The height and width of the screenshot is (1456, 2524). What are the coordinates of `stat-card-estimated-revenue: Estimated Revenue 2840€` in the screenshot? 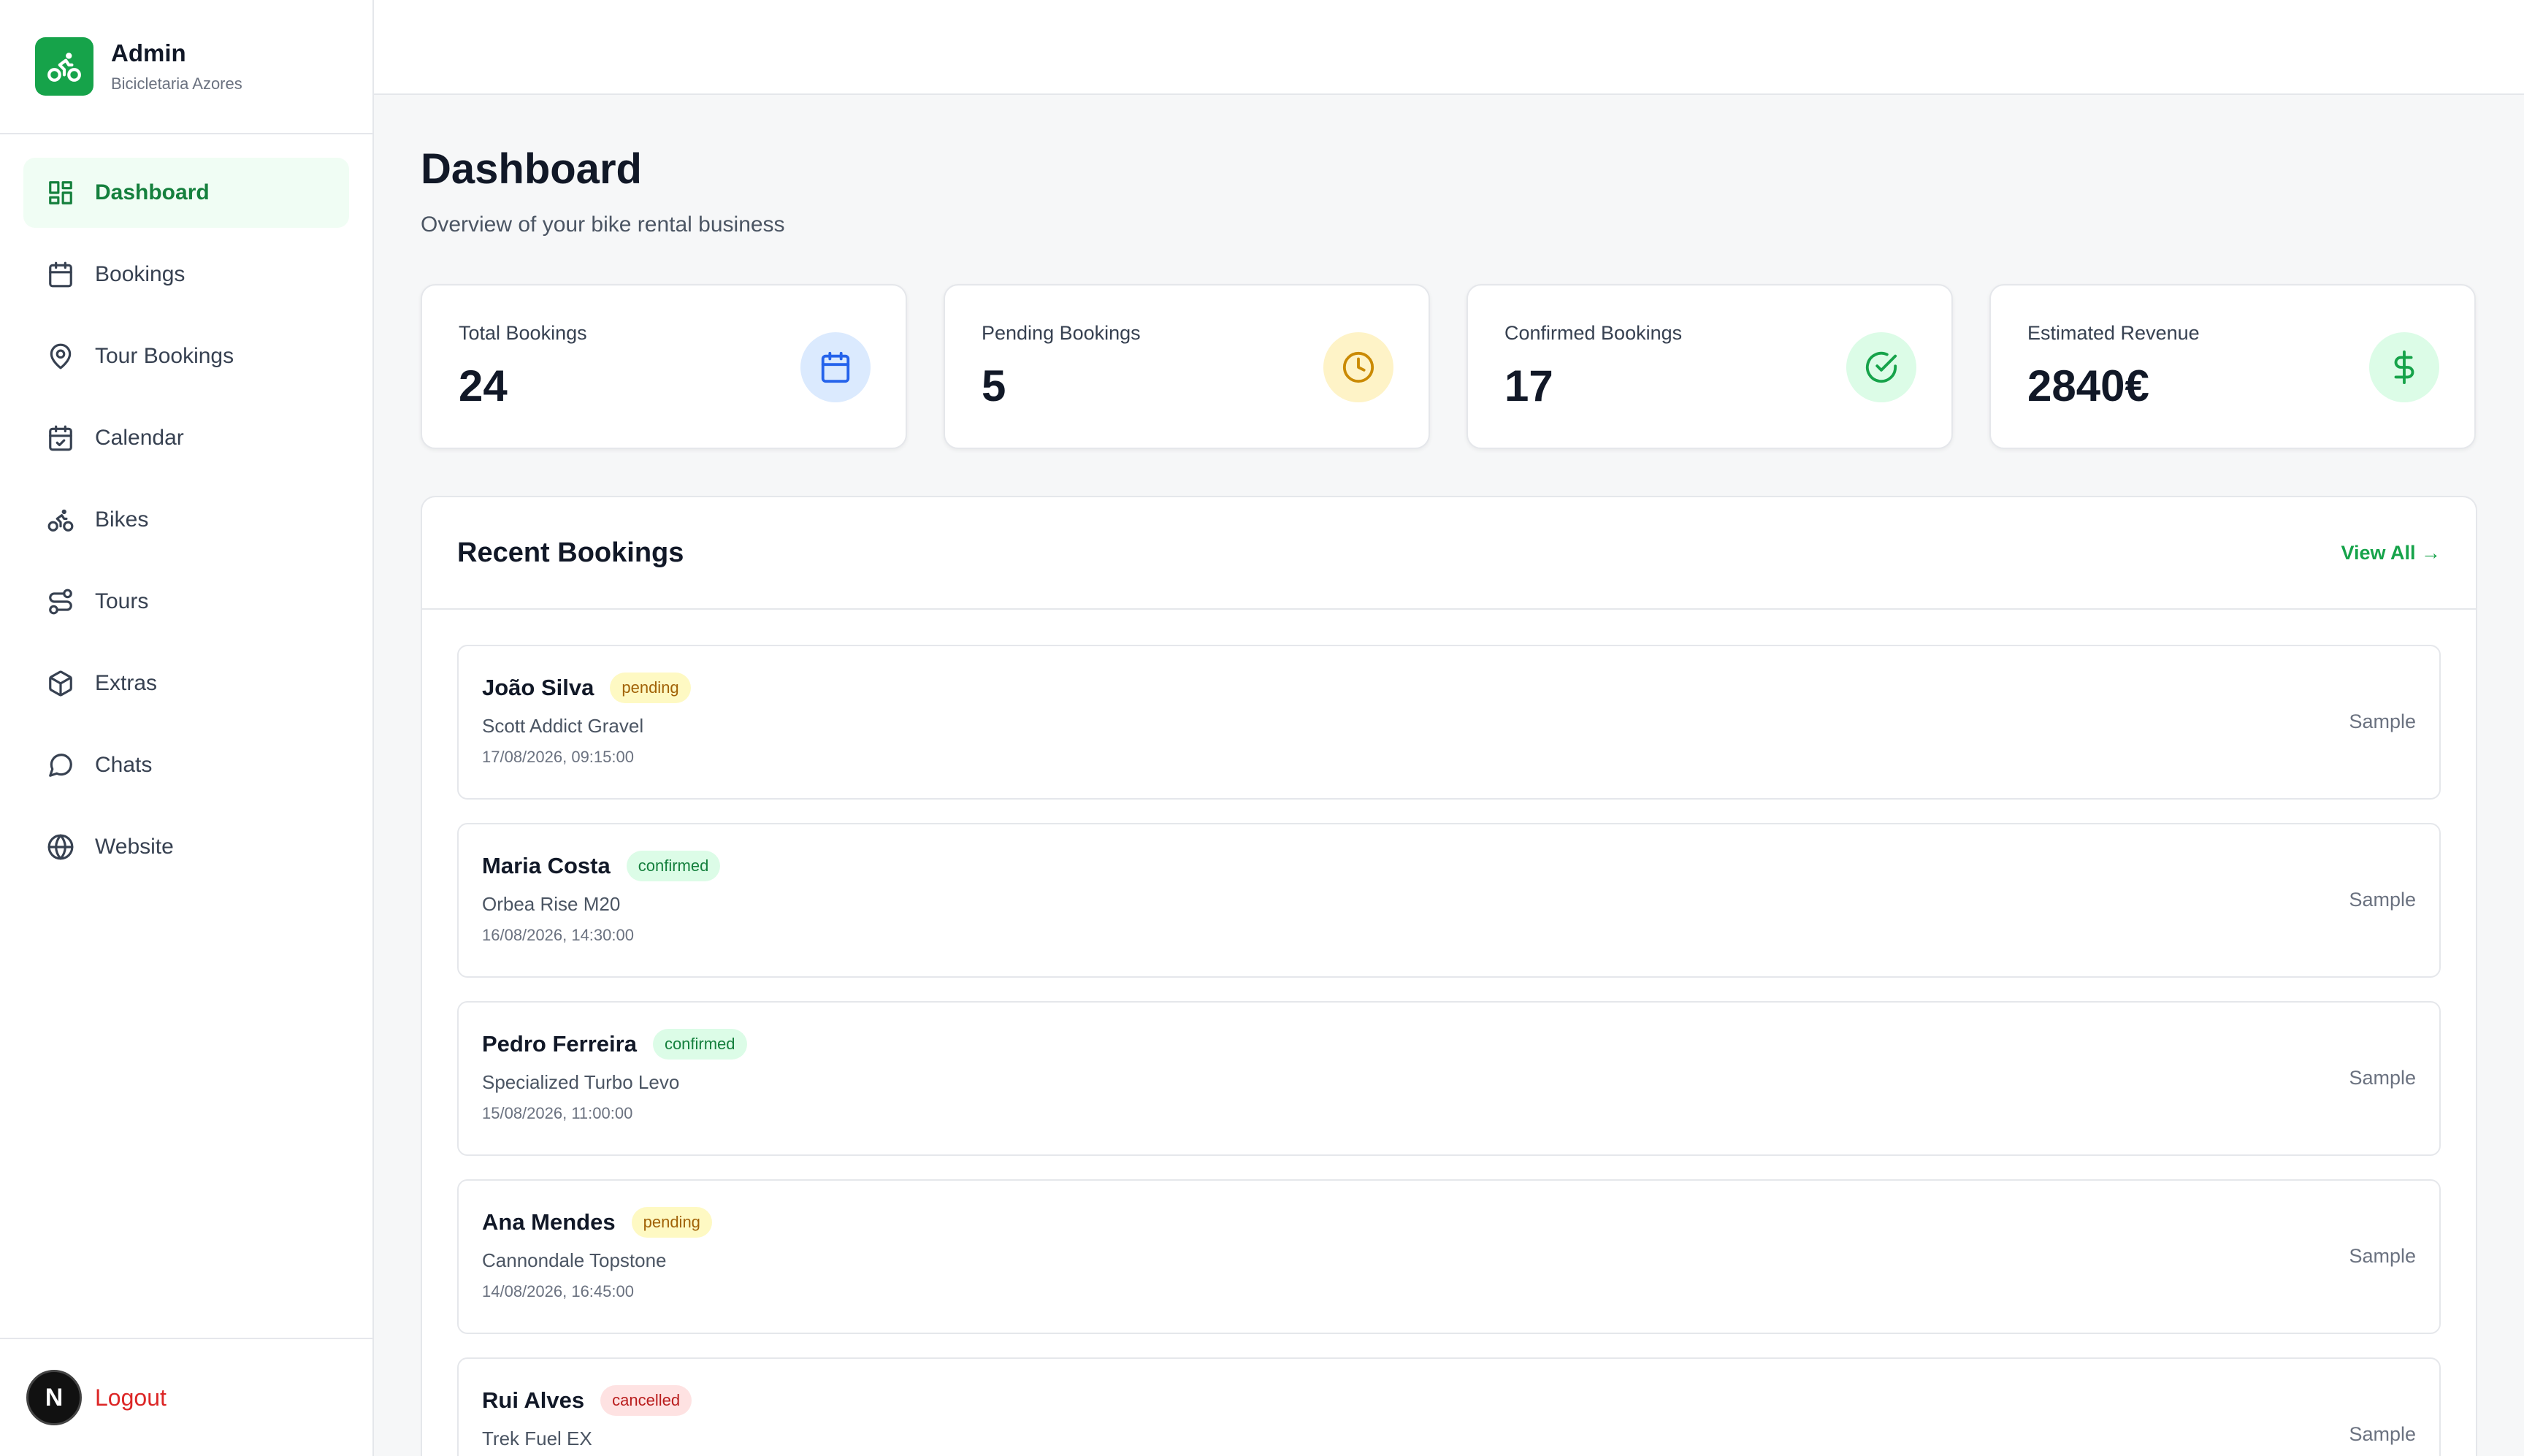 It's located at (2232, 367).